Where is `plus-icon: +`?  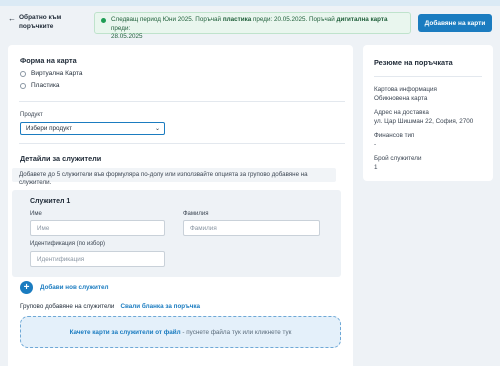
plus-icon: + is located at coordinates (26, 287).